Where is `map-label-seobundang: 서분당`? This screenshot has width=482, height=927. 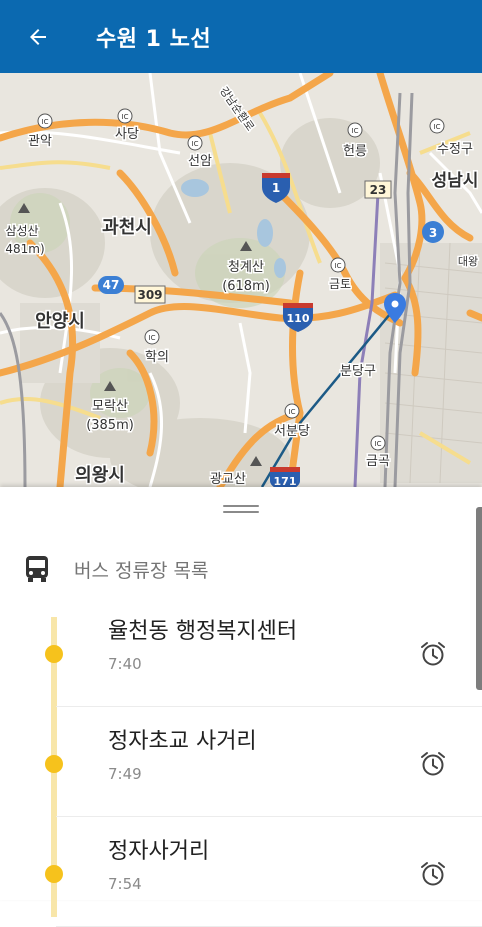
map-label-seobundang: 서분당 is located at coordinates (292, 431).